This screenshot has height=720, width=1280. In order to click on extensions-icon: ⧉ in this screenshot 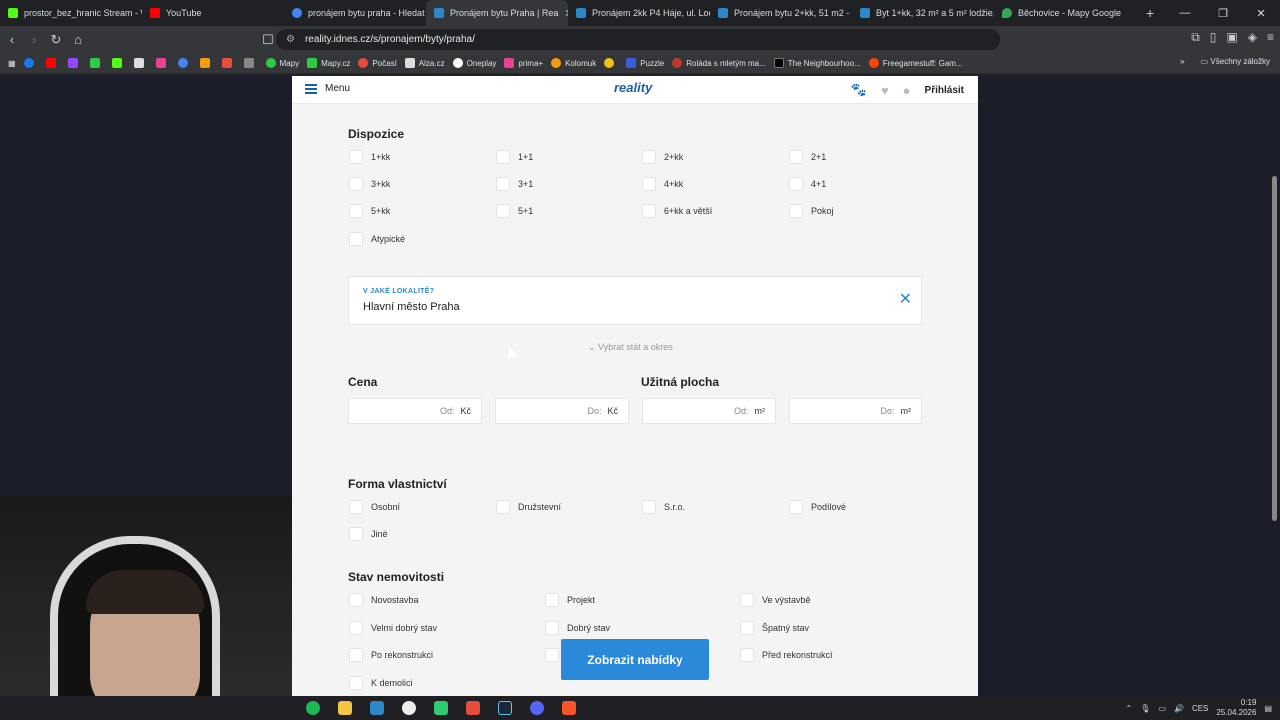, I will do `click(1195, 37)`.